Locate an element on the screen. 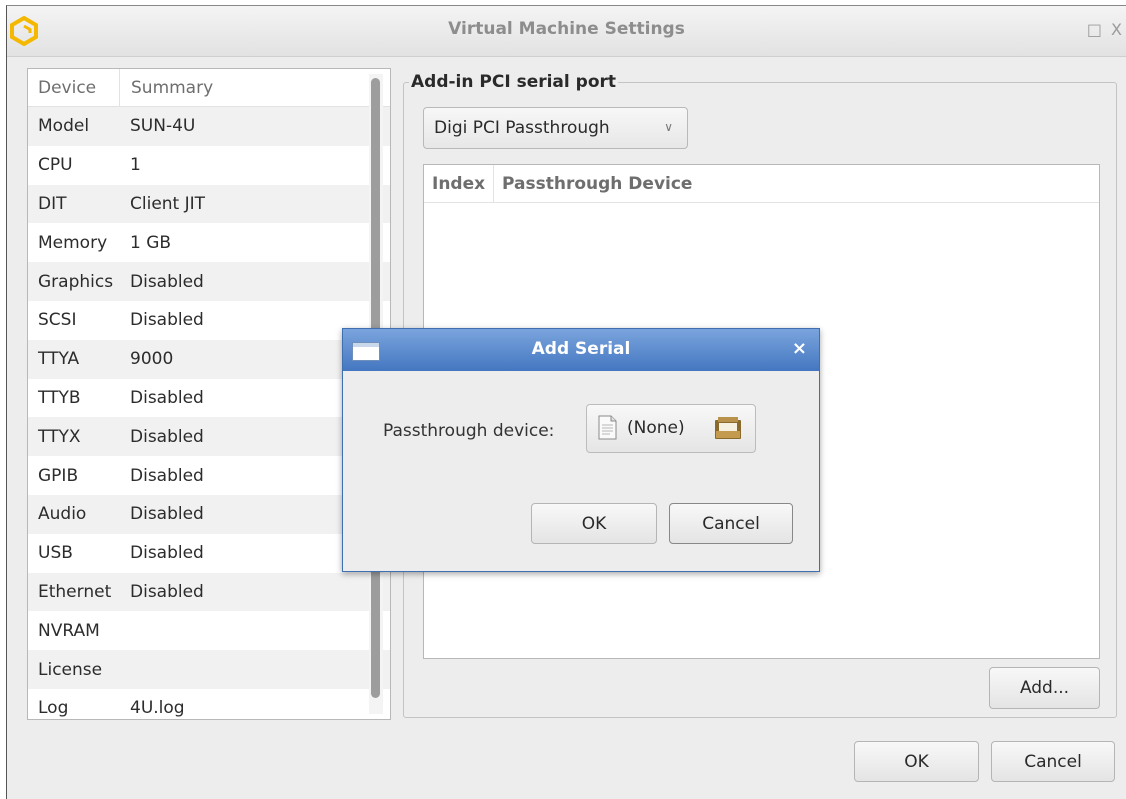  device-summary: SUN-4U is located at coordinates (163, 126).